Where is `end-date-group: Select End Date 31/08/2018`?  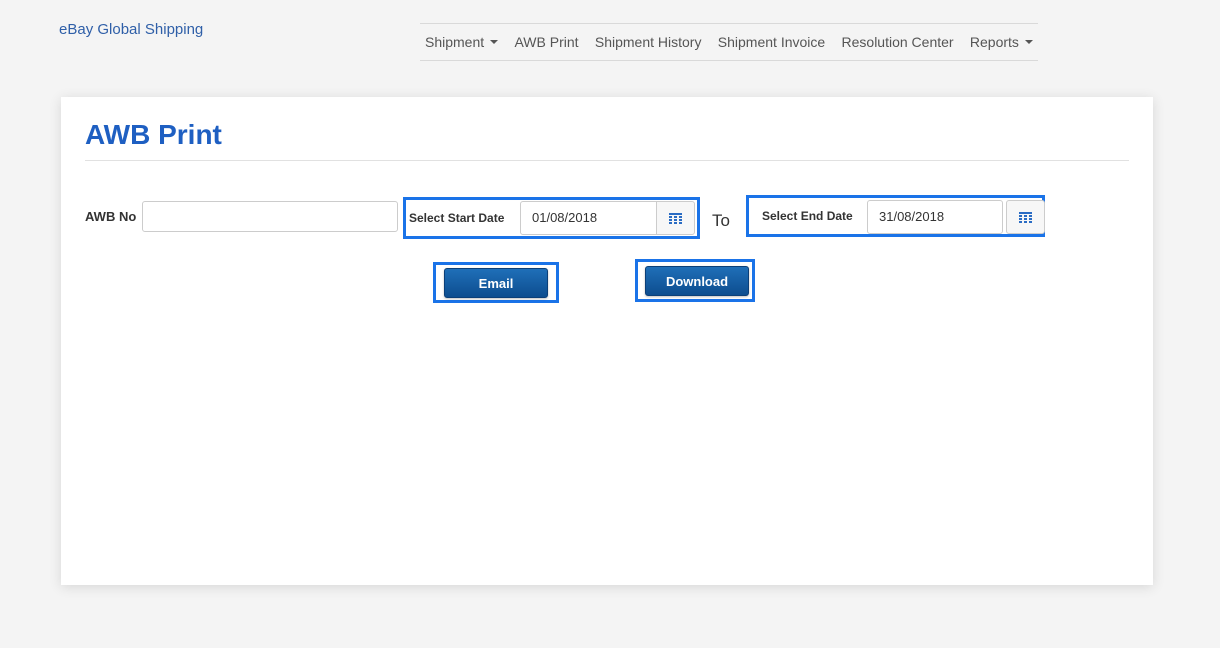
end-date-group: Select End Date 31/08/2018 is located at coordinates (895, 216).